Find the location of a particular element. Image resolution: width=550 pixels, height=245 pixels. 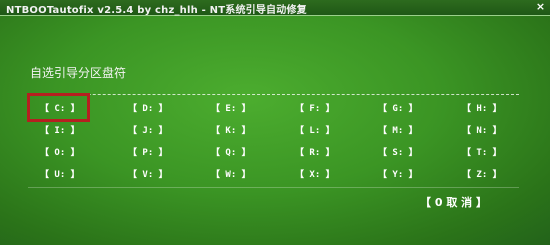

divider-top is located at coordinates (273, 94).